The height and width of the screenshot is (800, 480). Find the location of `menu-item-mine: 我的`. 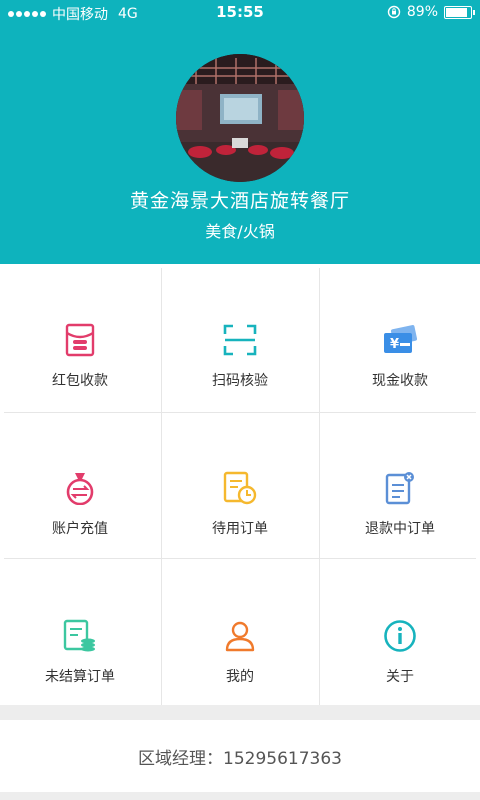

menu-item-mine: 我的 is located at coordinates (240, 632).